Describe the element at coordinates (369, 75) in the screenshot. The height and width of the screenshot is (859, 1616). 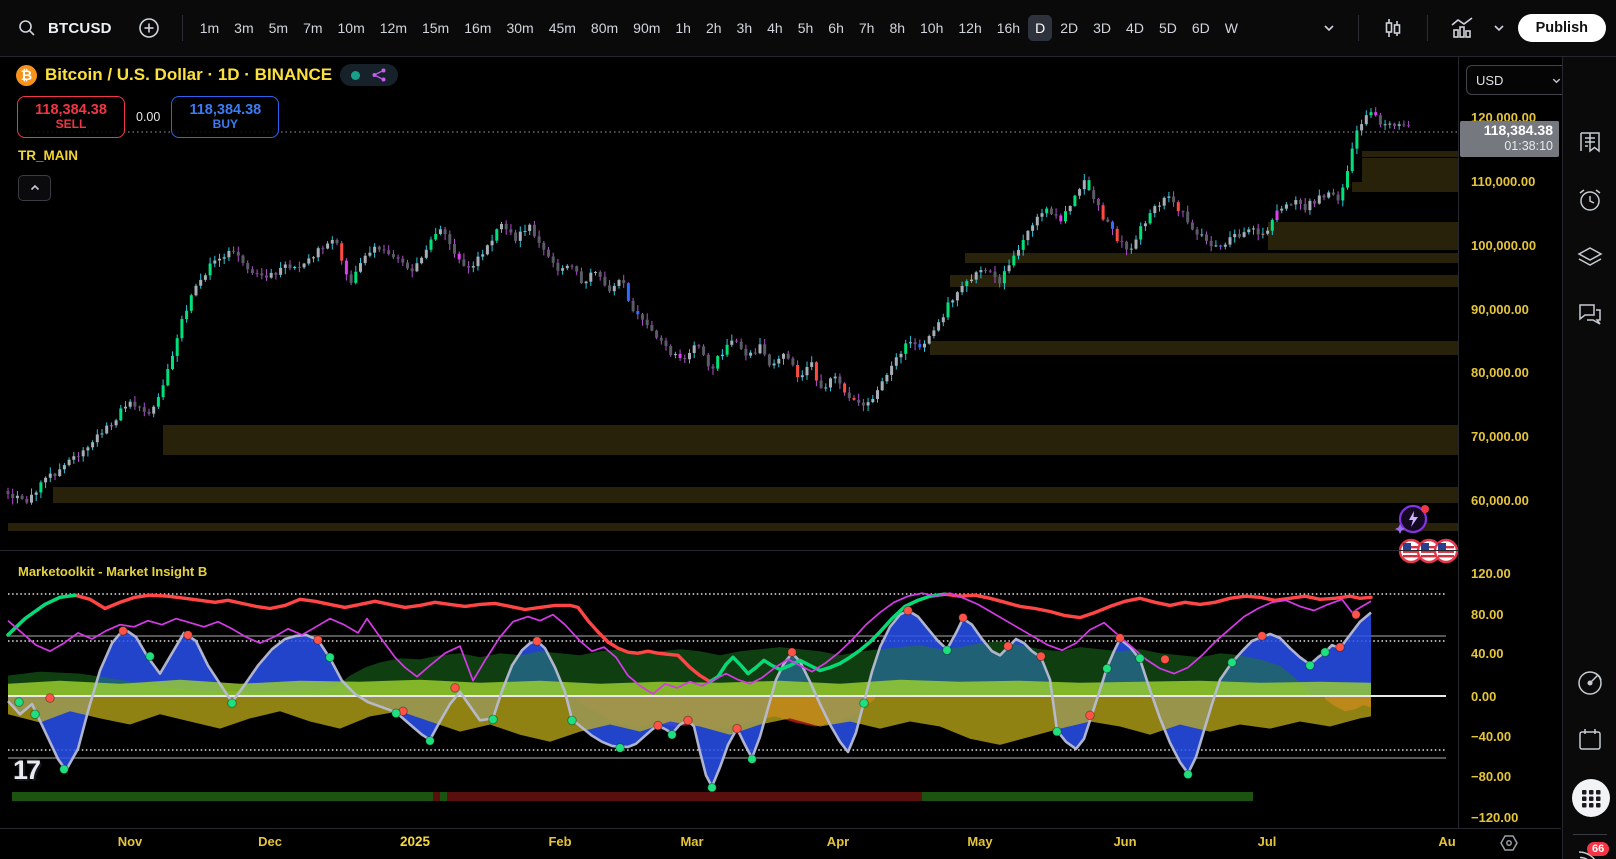
I see `symbol-status-pill` at that location.